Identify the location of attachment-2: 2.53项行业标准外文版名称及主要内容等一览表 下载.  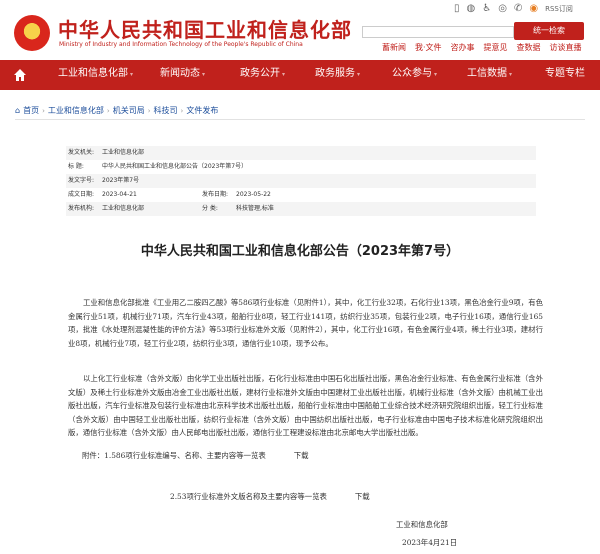
(270, 496).